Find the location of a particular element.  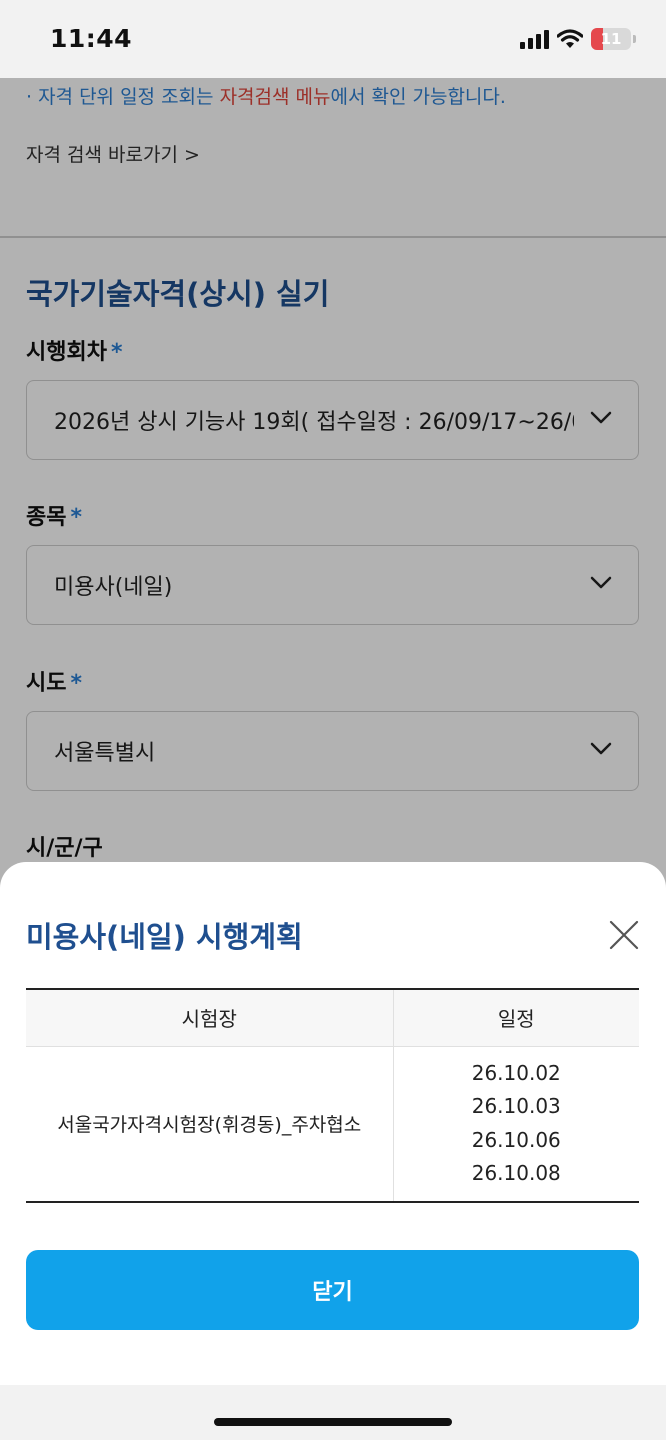

exam-site-cell: 서울국가자격시험장(휘경동)_주차협소 is located at coordinates (210, 1124).